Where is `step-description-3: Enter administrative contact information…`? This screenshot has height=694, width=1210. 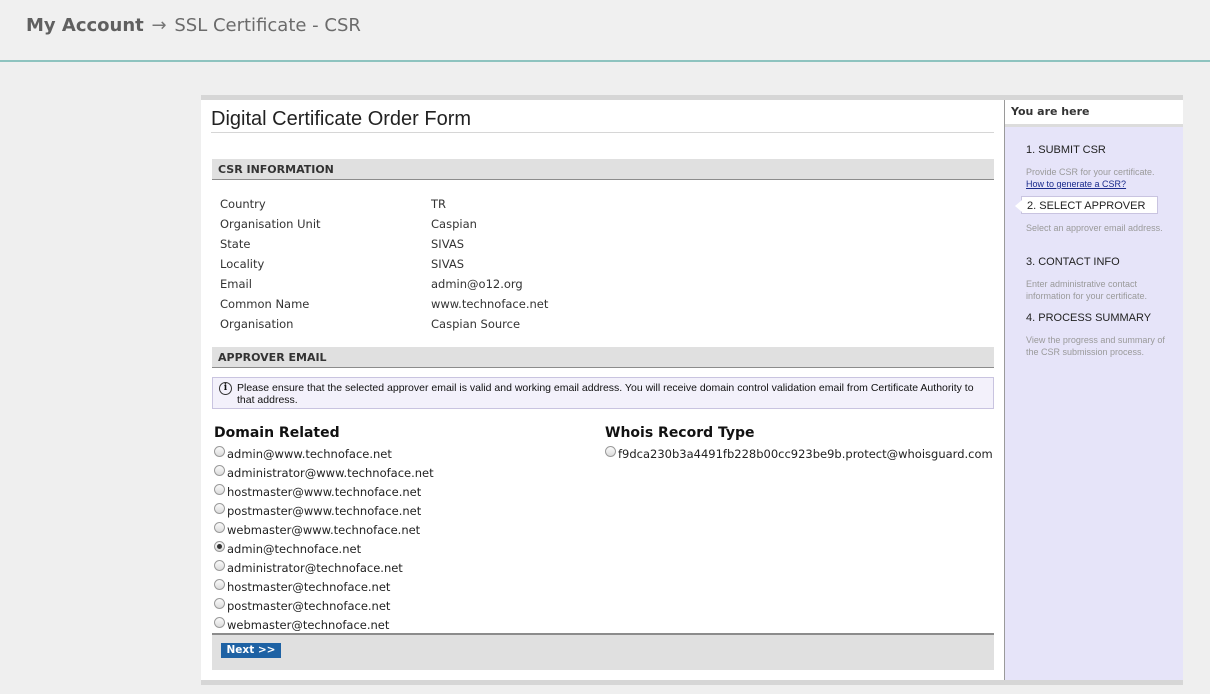 step-description-3: Enter administrative contact information… is located at coordinates (1100, 290).